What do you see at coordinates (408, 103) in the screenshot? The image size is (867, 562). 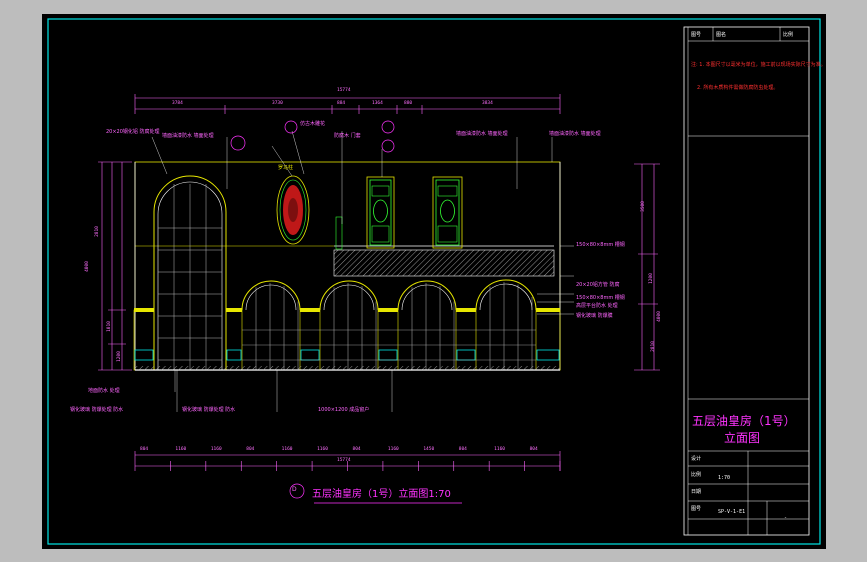 I see `top-dim-5: 880` at bounding box center [408, 103].